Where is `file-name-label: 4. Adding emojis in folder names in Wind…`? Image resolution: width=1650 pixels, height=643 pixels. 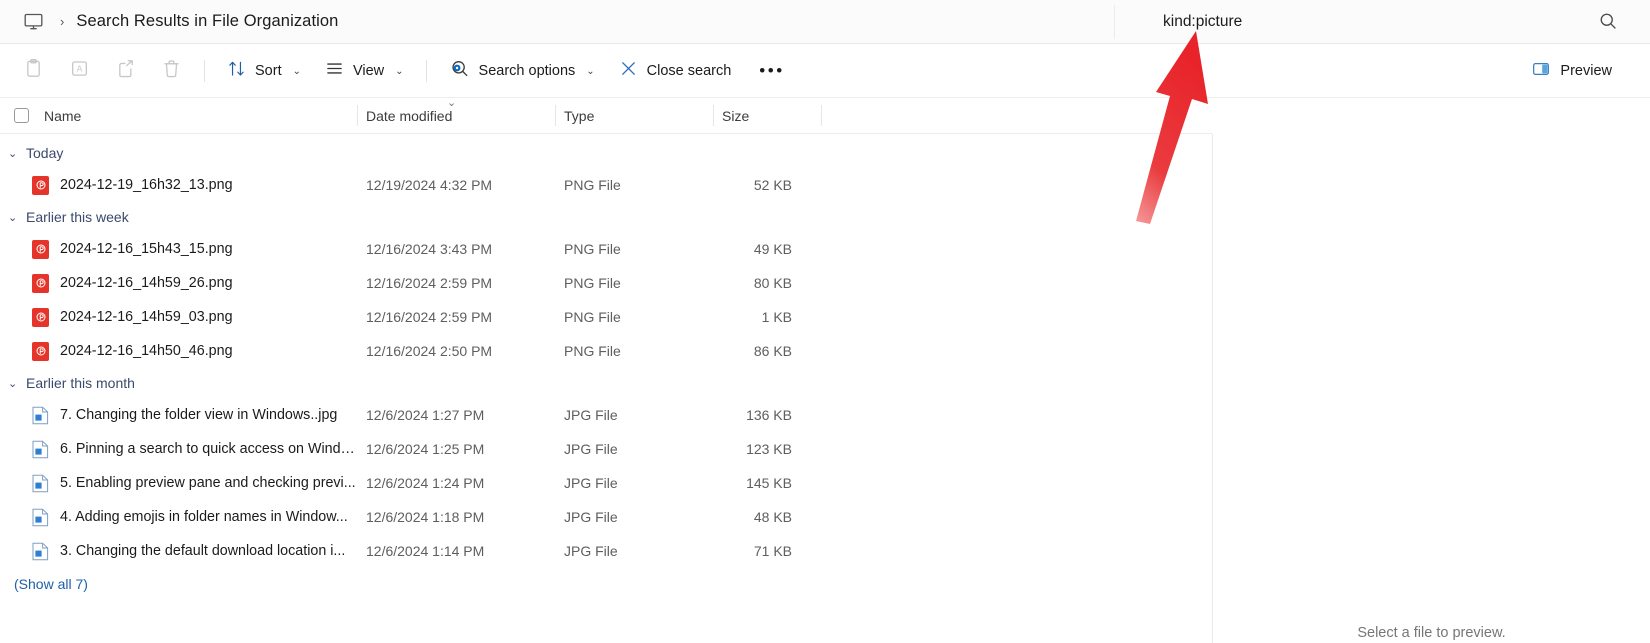
file-name-label: 4. Adding emojis in folder names in Wind… is located at coordinates (204, 517).